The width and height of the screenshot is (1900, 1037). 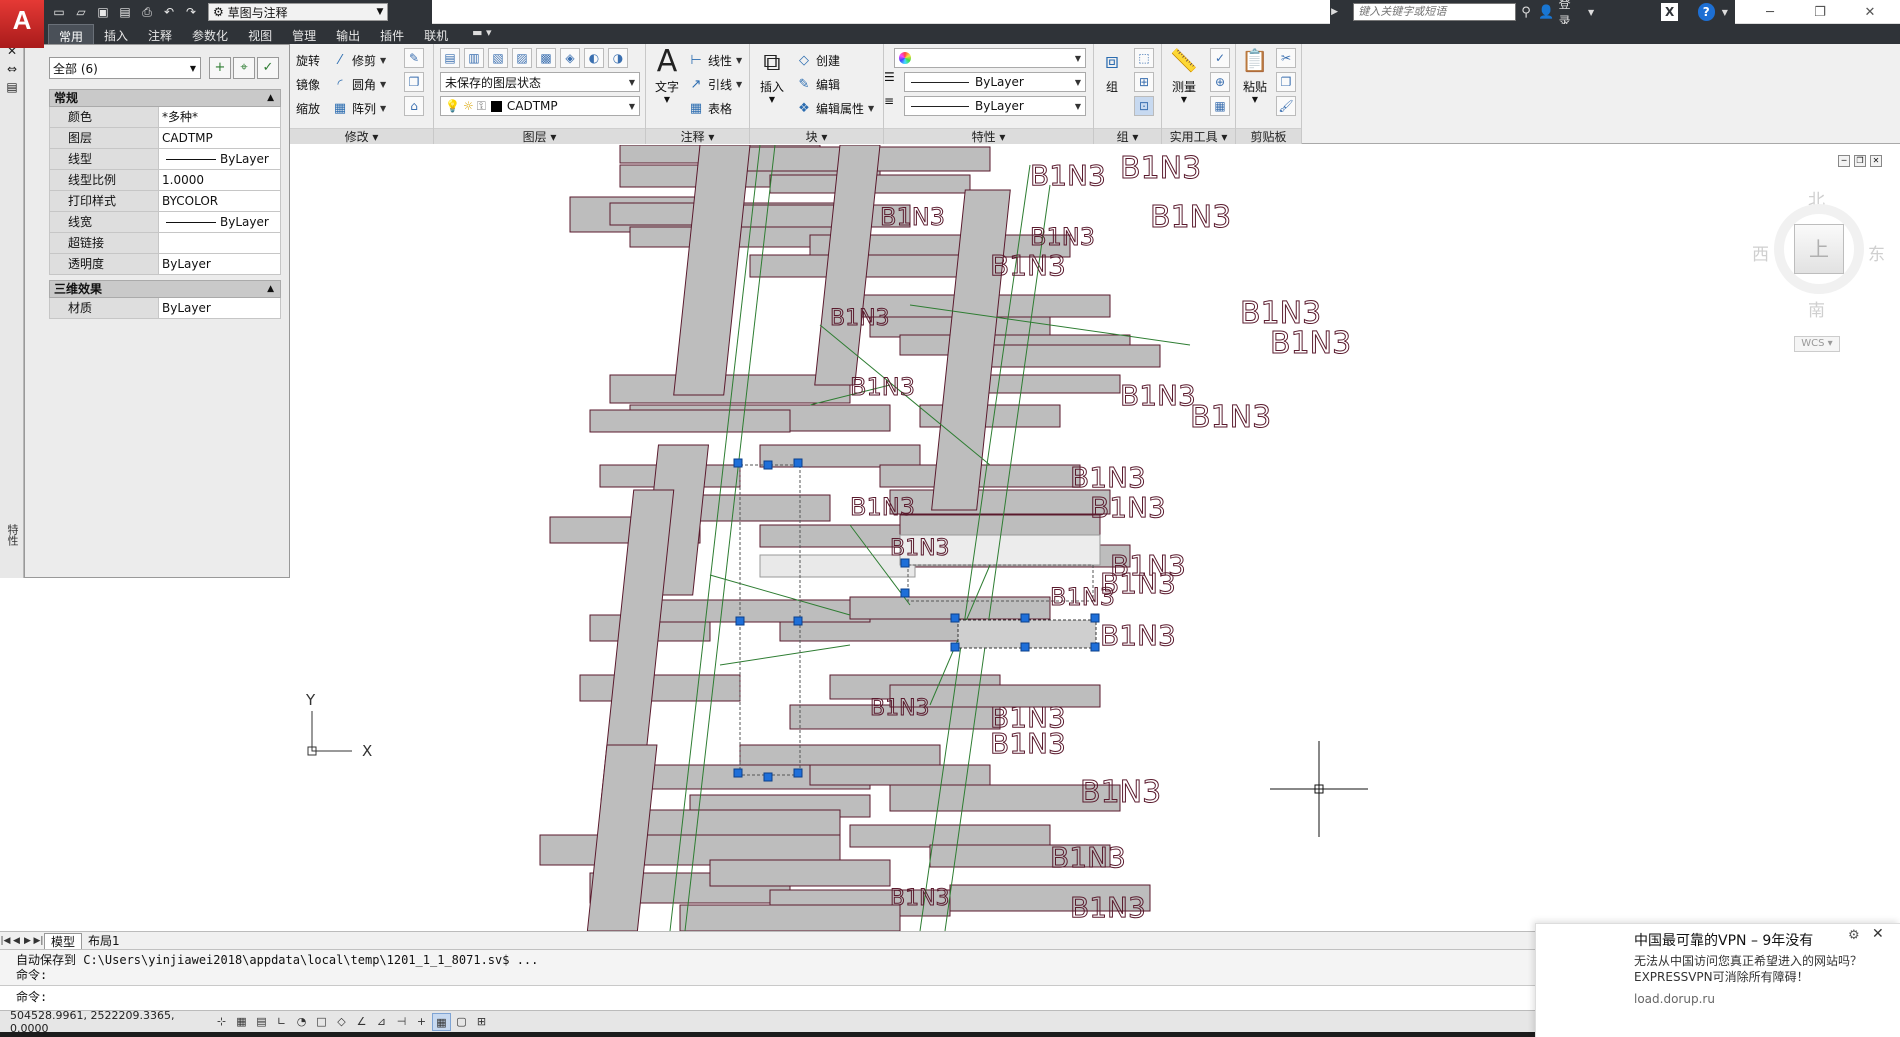 What do you see at coordinates (1674, 999) in the screenshot?
I see `notification-url: load.dorup.ru` at bounding box center [1674, 999].